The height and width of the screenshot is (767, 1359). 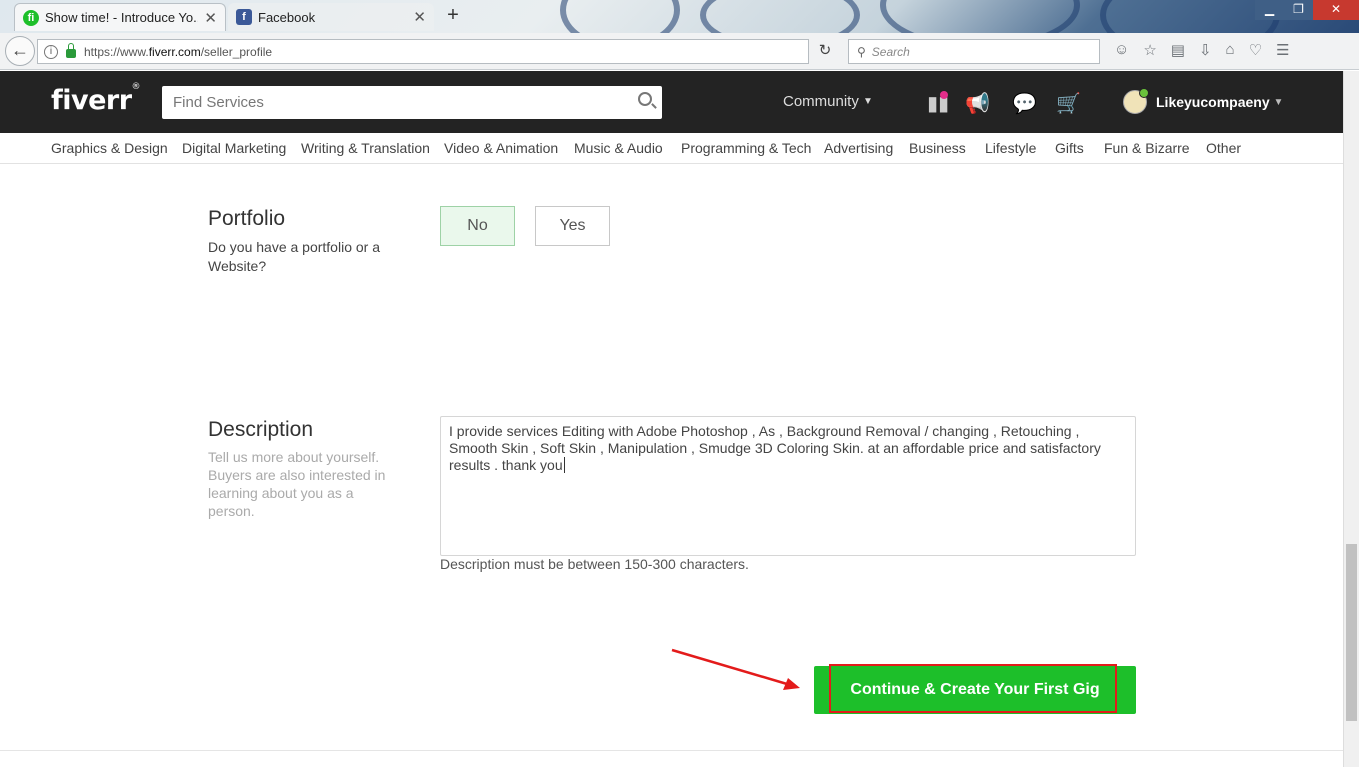 I want to click on scrollbar-thumb, so click(x=1351, y=632).